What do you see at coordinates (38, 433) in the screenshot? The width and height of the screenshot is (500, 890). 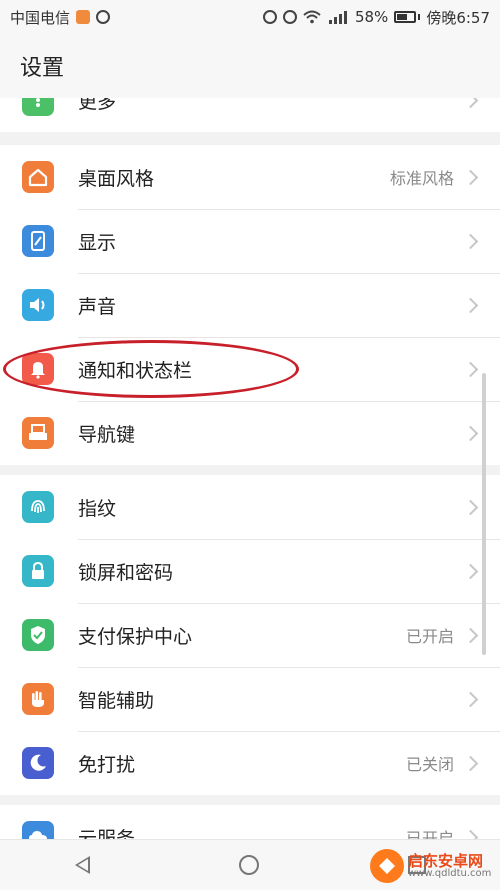 I see `navkey-icon` at bounding box center [38, 433].